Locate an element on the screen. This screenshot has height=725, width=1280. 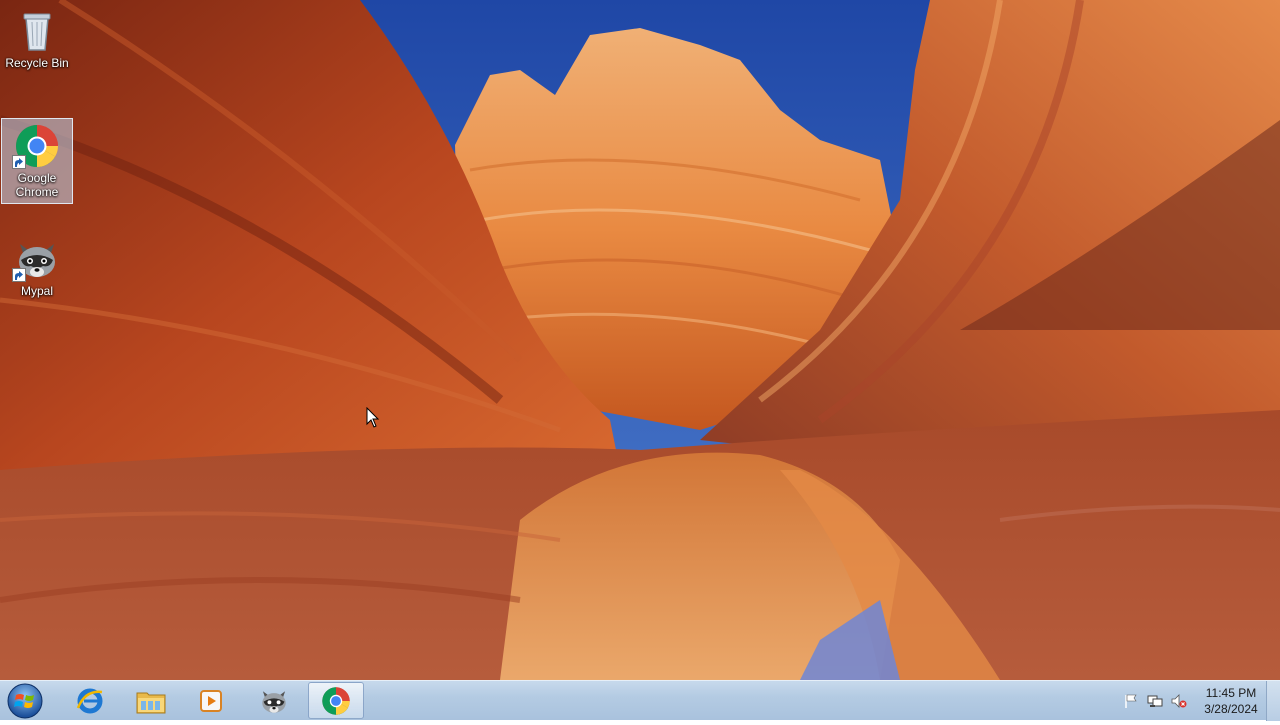
taskbar-button-internet-explorer is located at coordinates (90, 700).